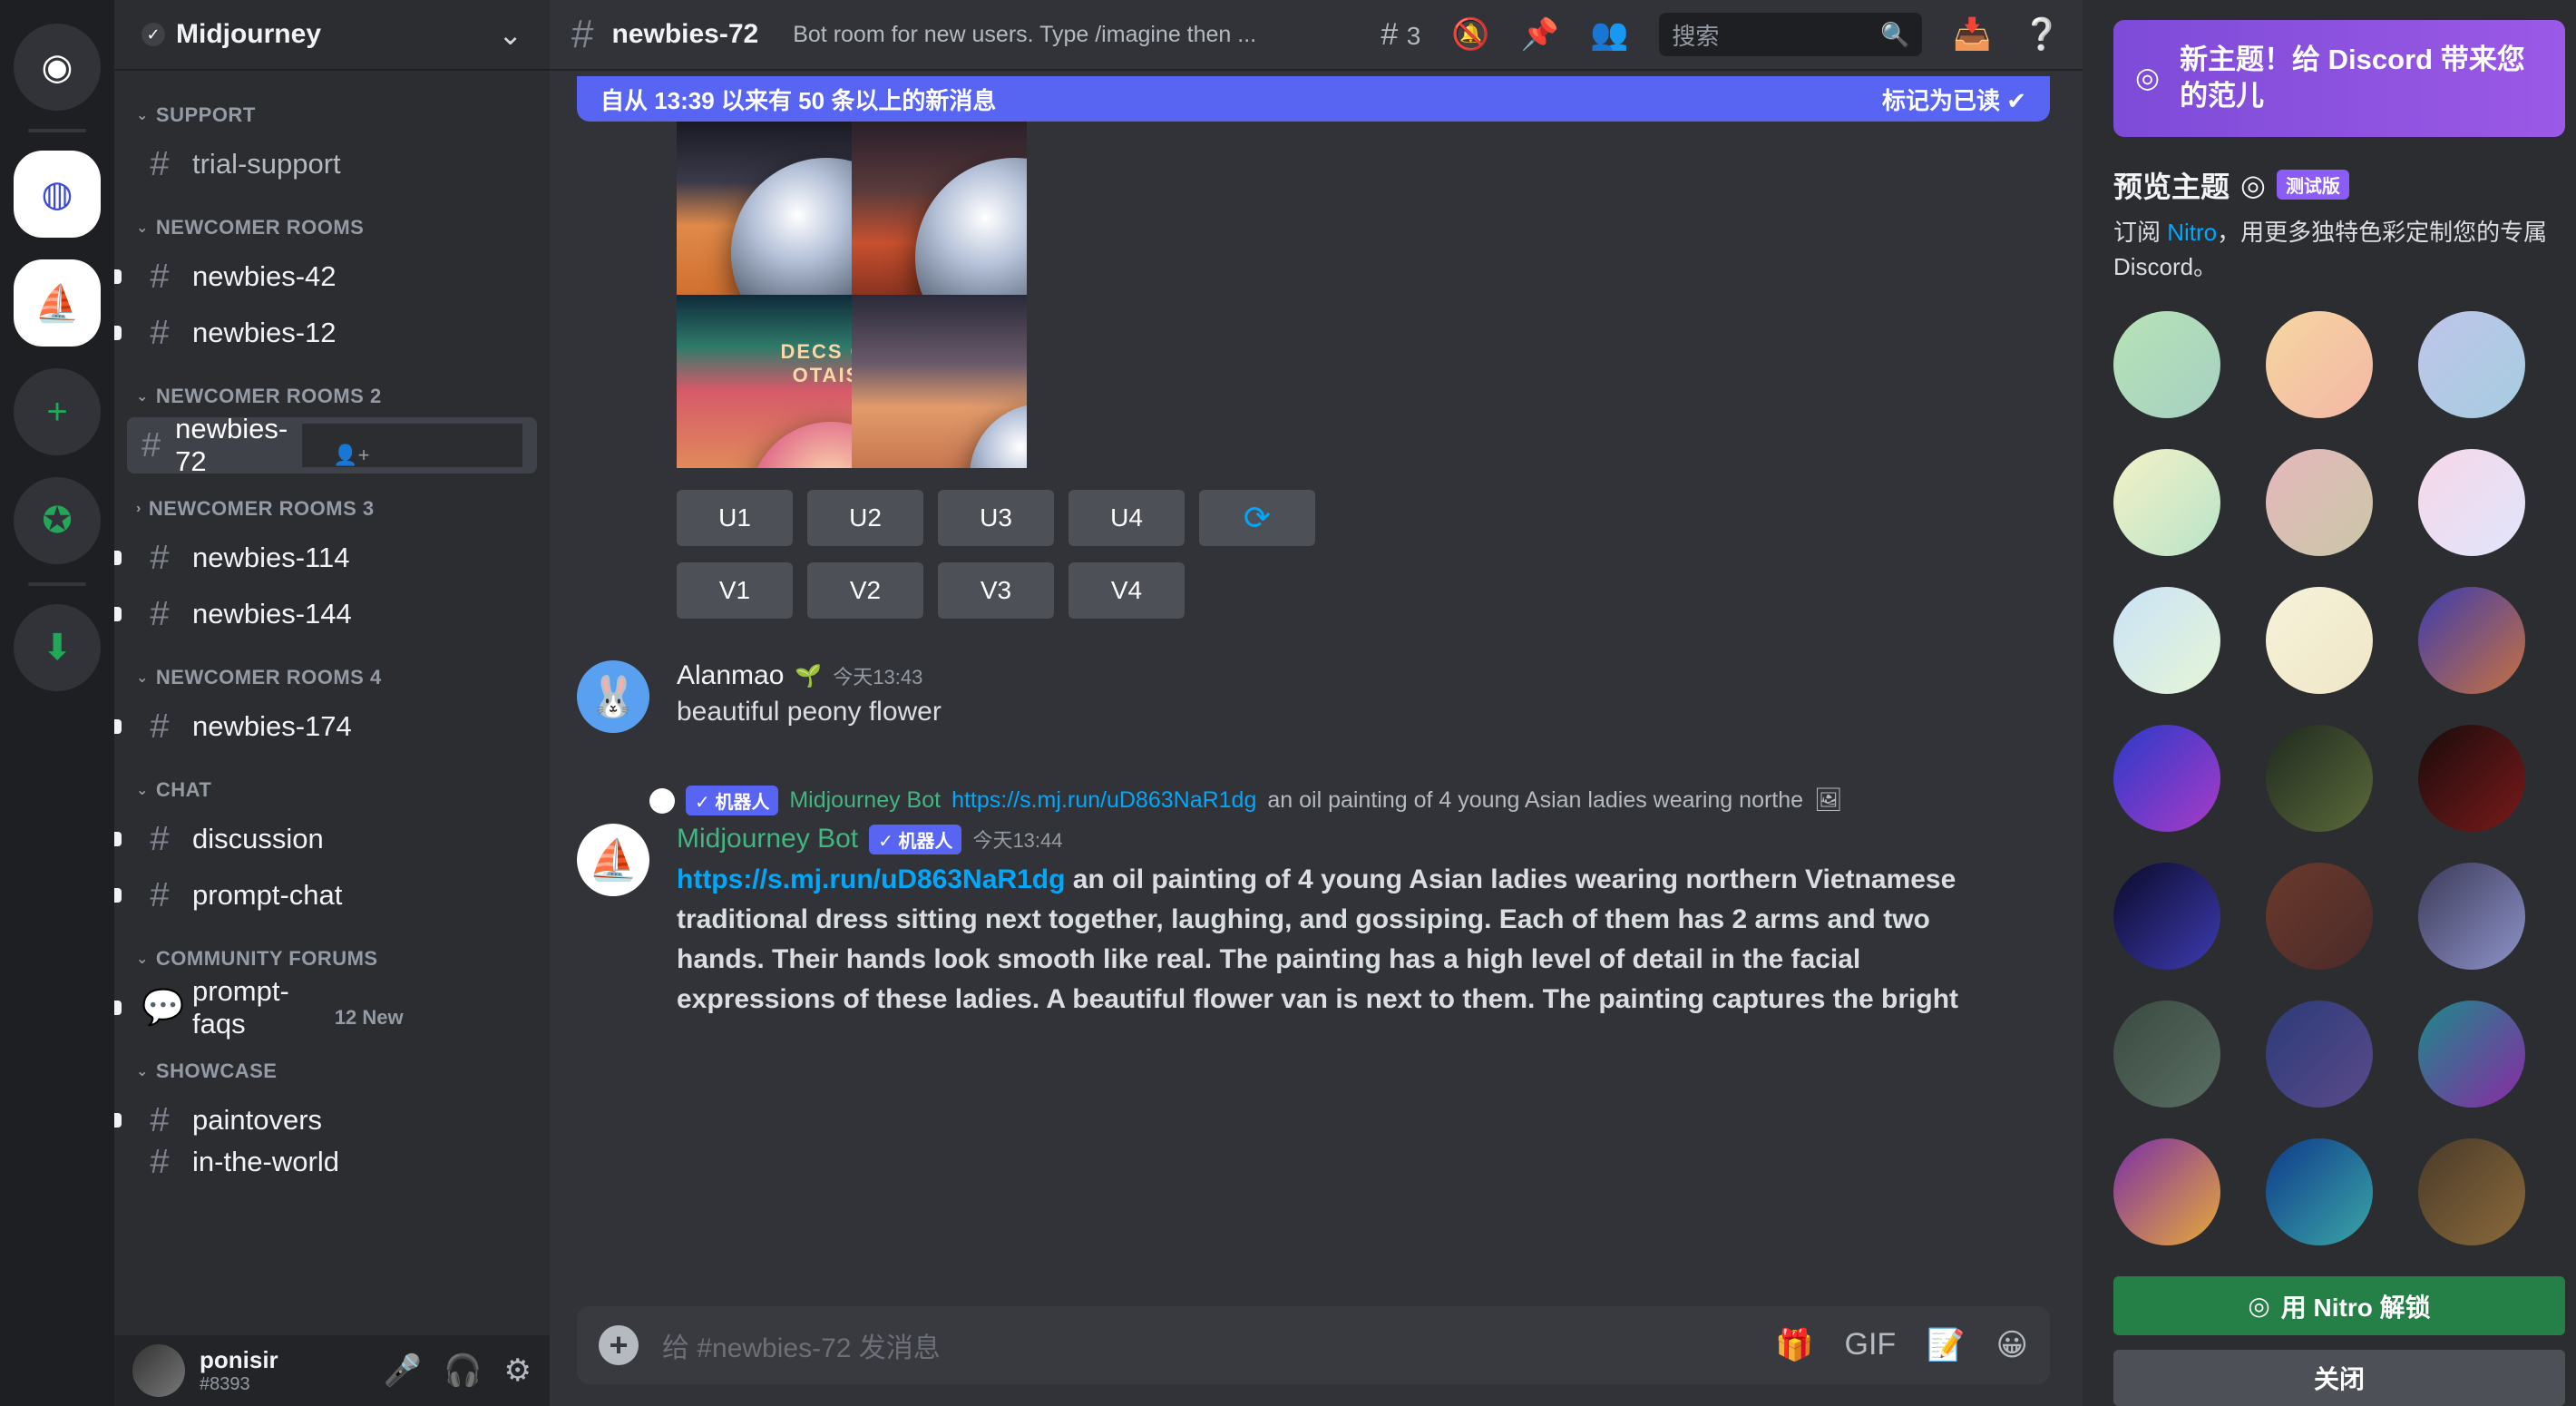 This screenshot has height=1406, width=2576. I want to click on add-server-button: +, so click(57, 411).